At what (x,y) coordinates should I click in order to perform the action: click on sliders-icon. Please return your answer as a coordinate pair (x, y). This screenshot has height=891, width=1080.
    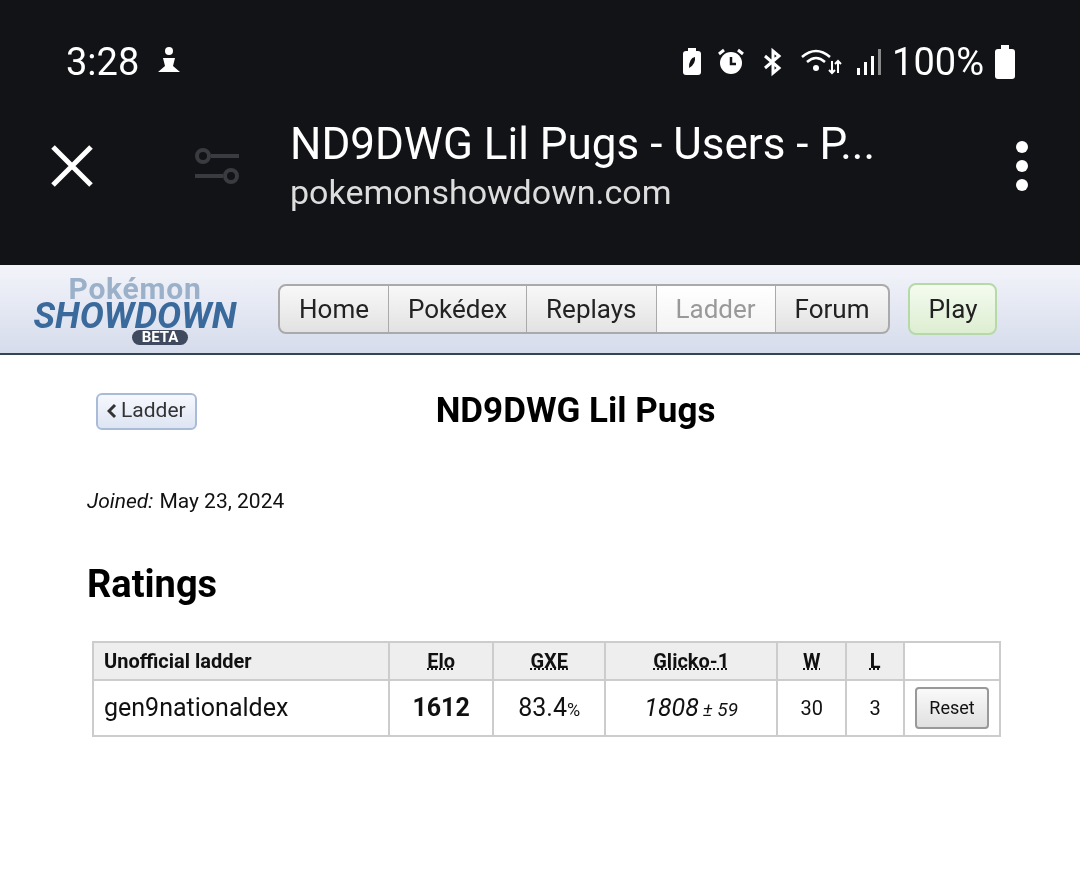
    Looking at the image, I should click on (217, 166).